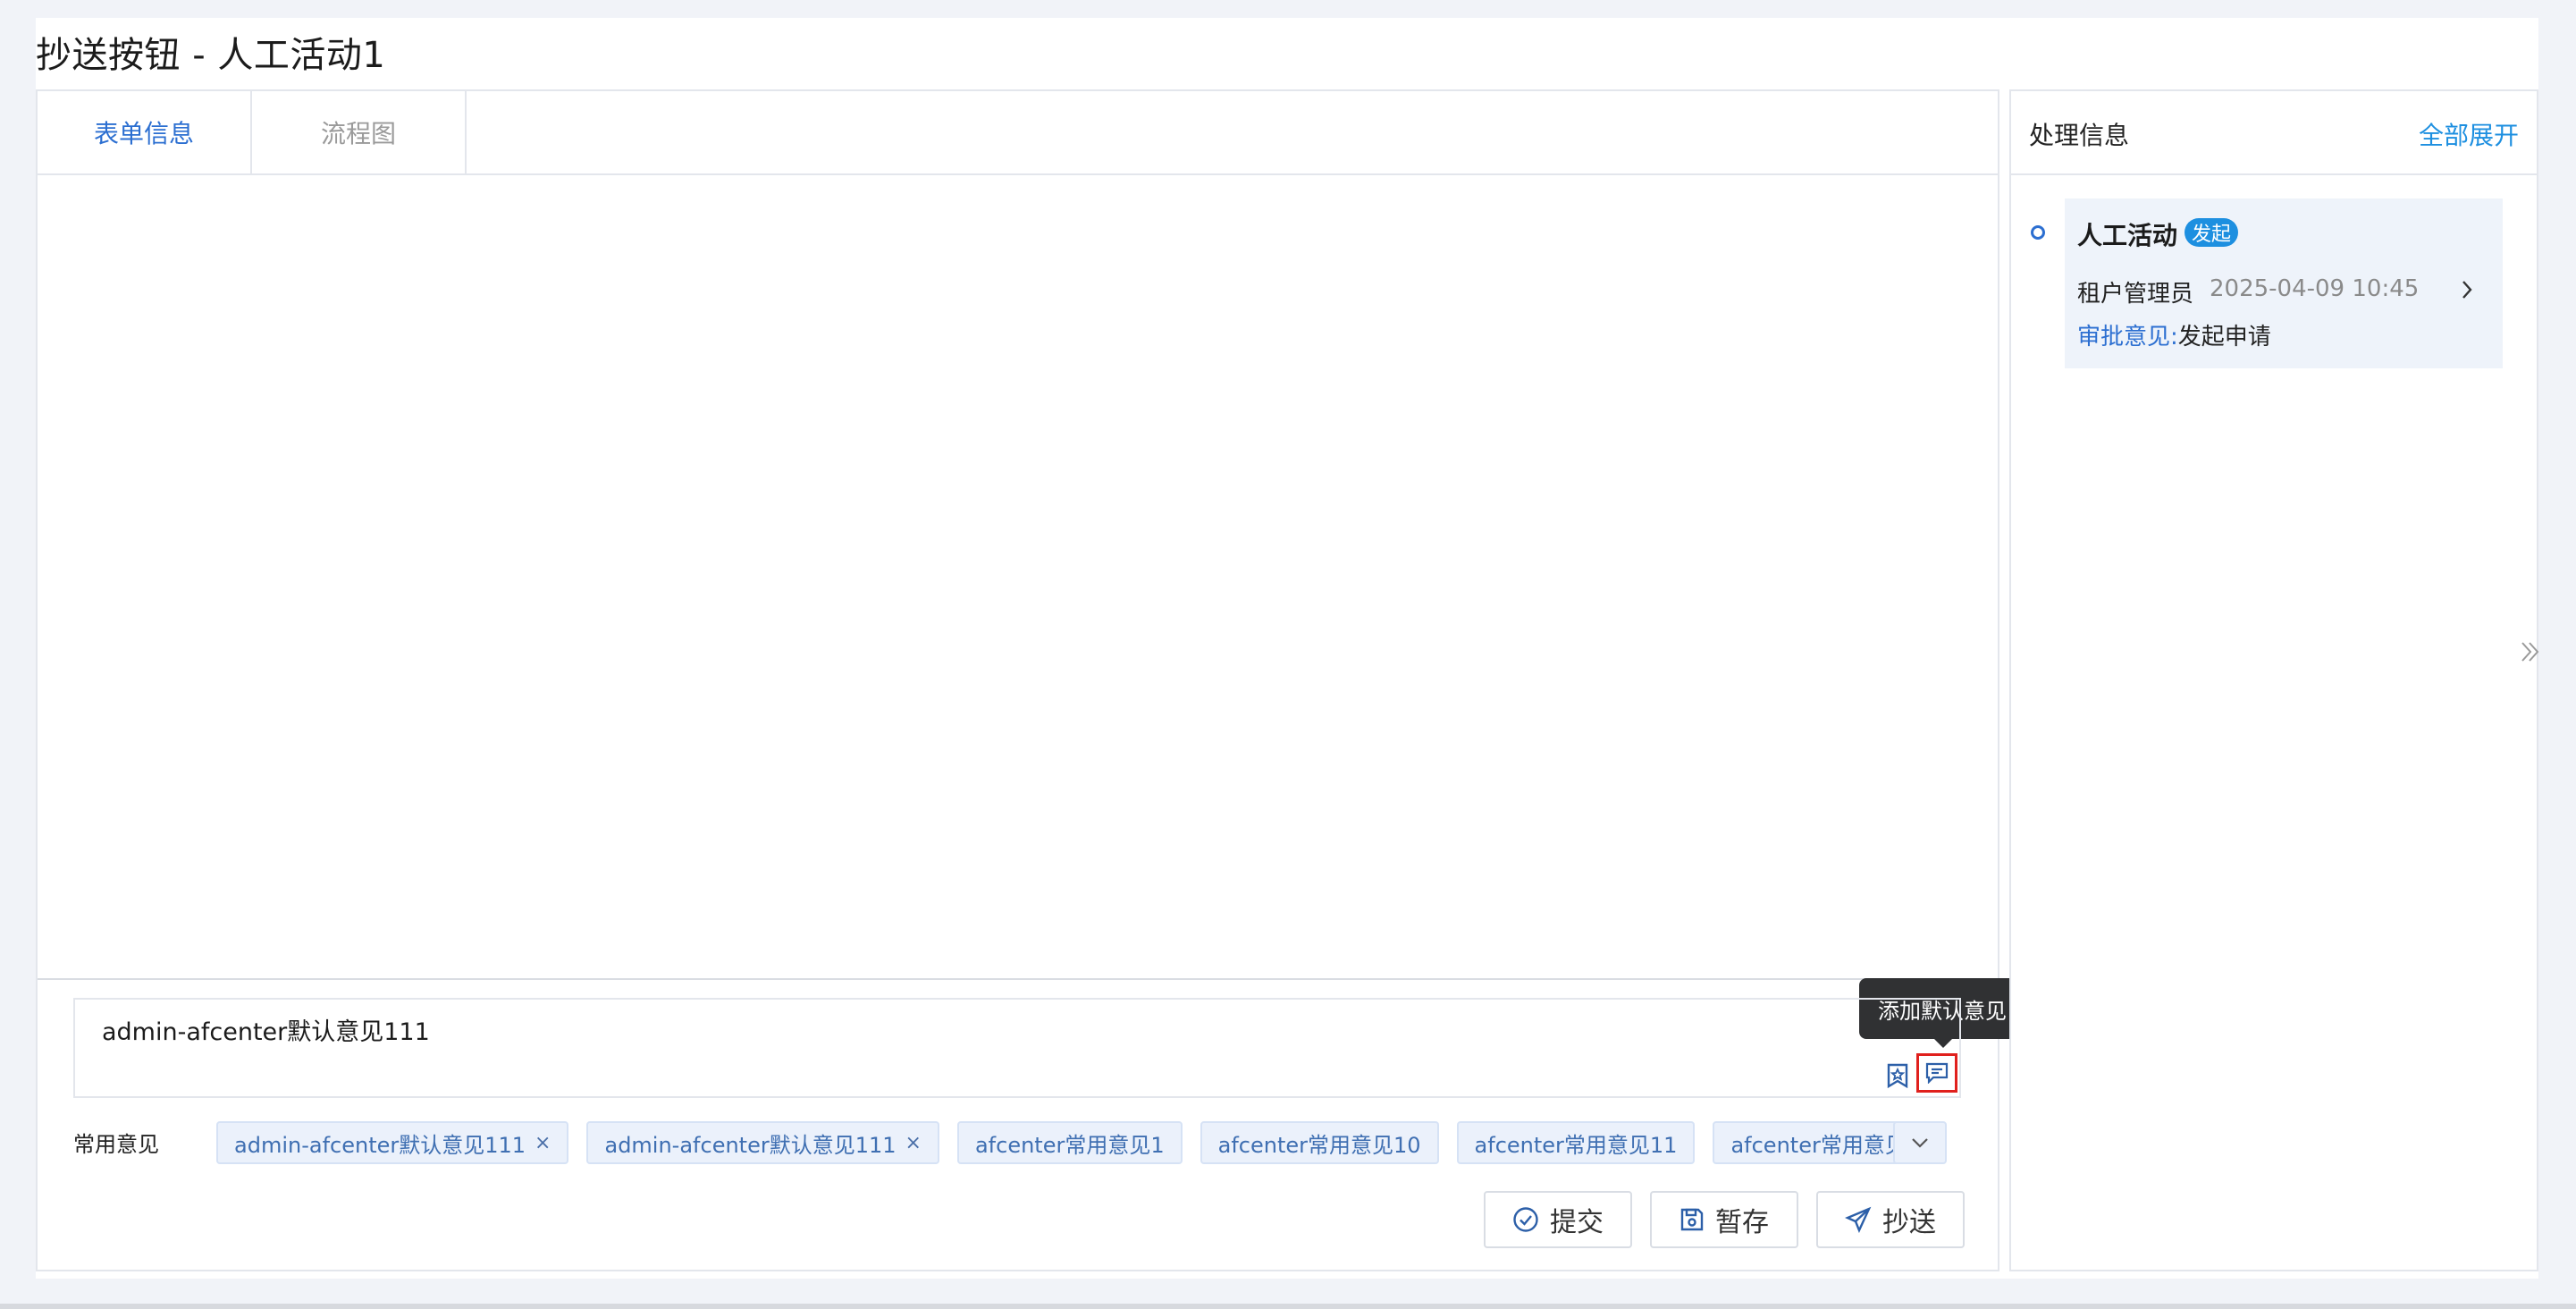 This screenshot has height=1309, width=2576. Describe the element at coordinates (1017, 1048) in the screenshot. I see `opinion-input: admin-afcenter默认意见111` at that location.